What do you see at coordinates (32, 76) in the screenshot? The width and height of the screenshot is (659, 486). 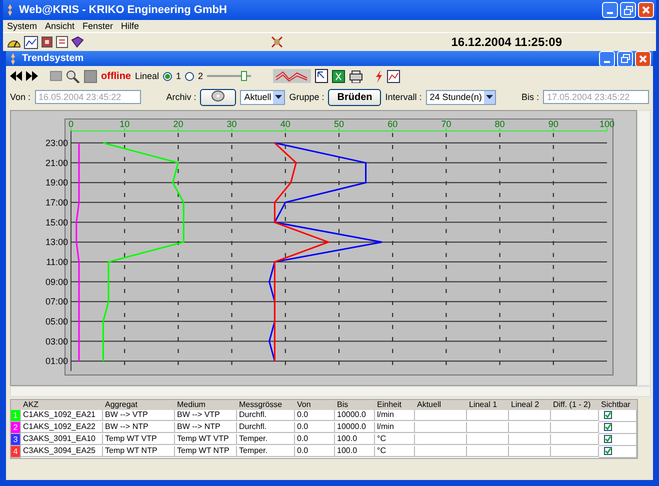 I see `fast-forward-icon` at bounding box center [32, 76].